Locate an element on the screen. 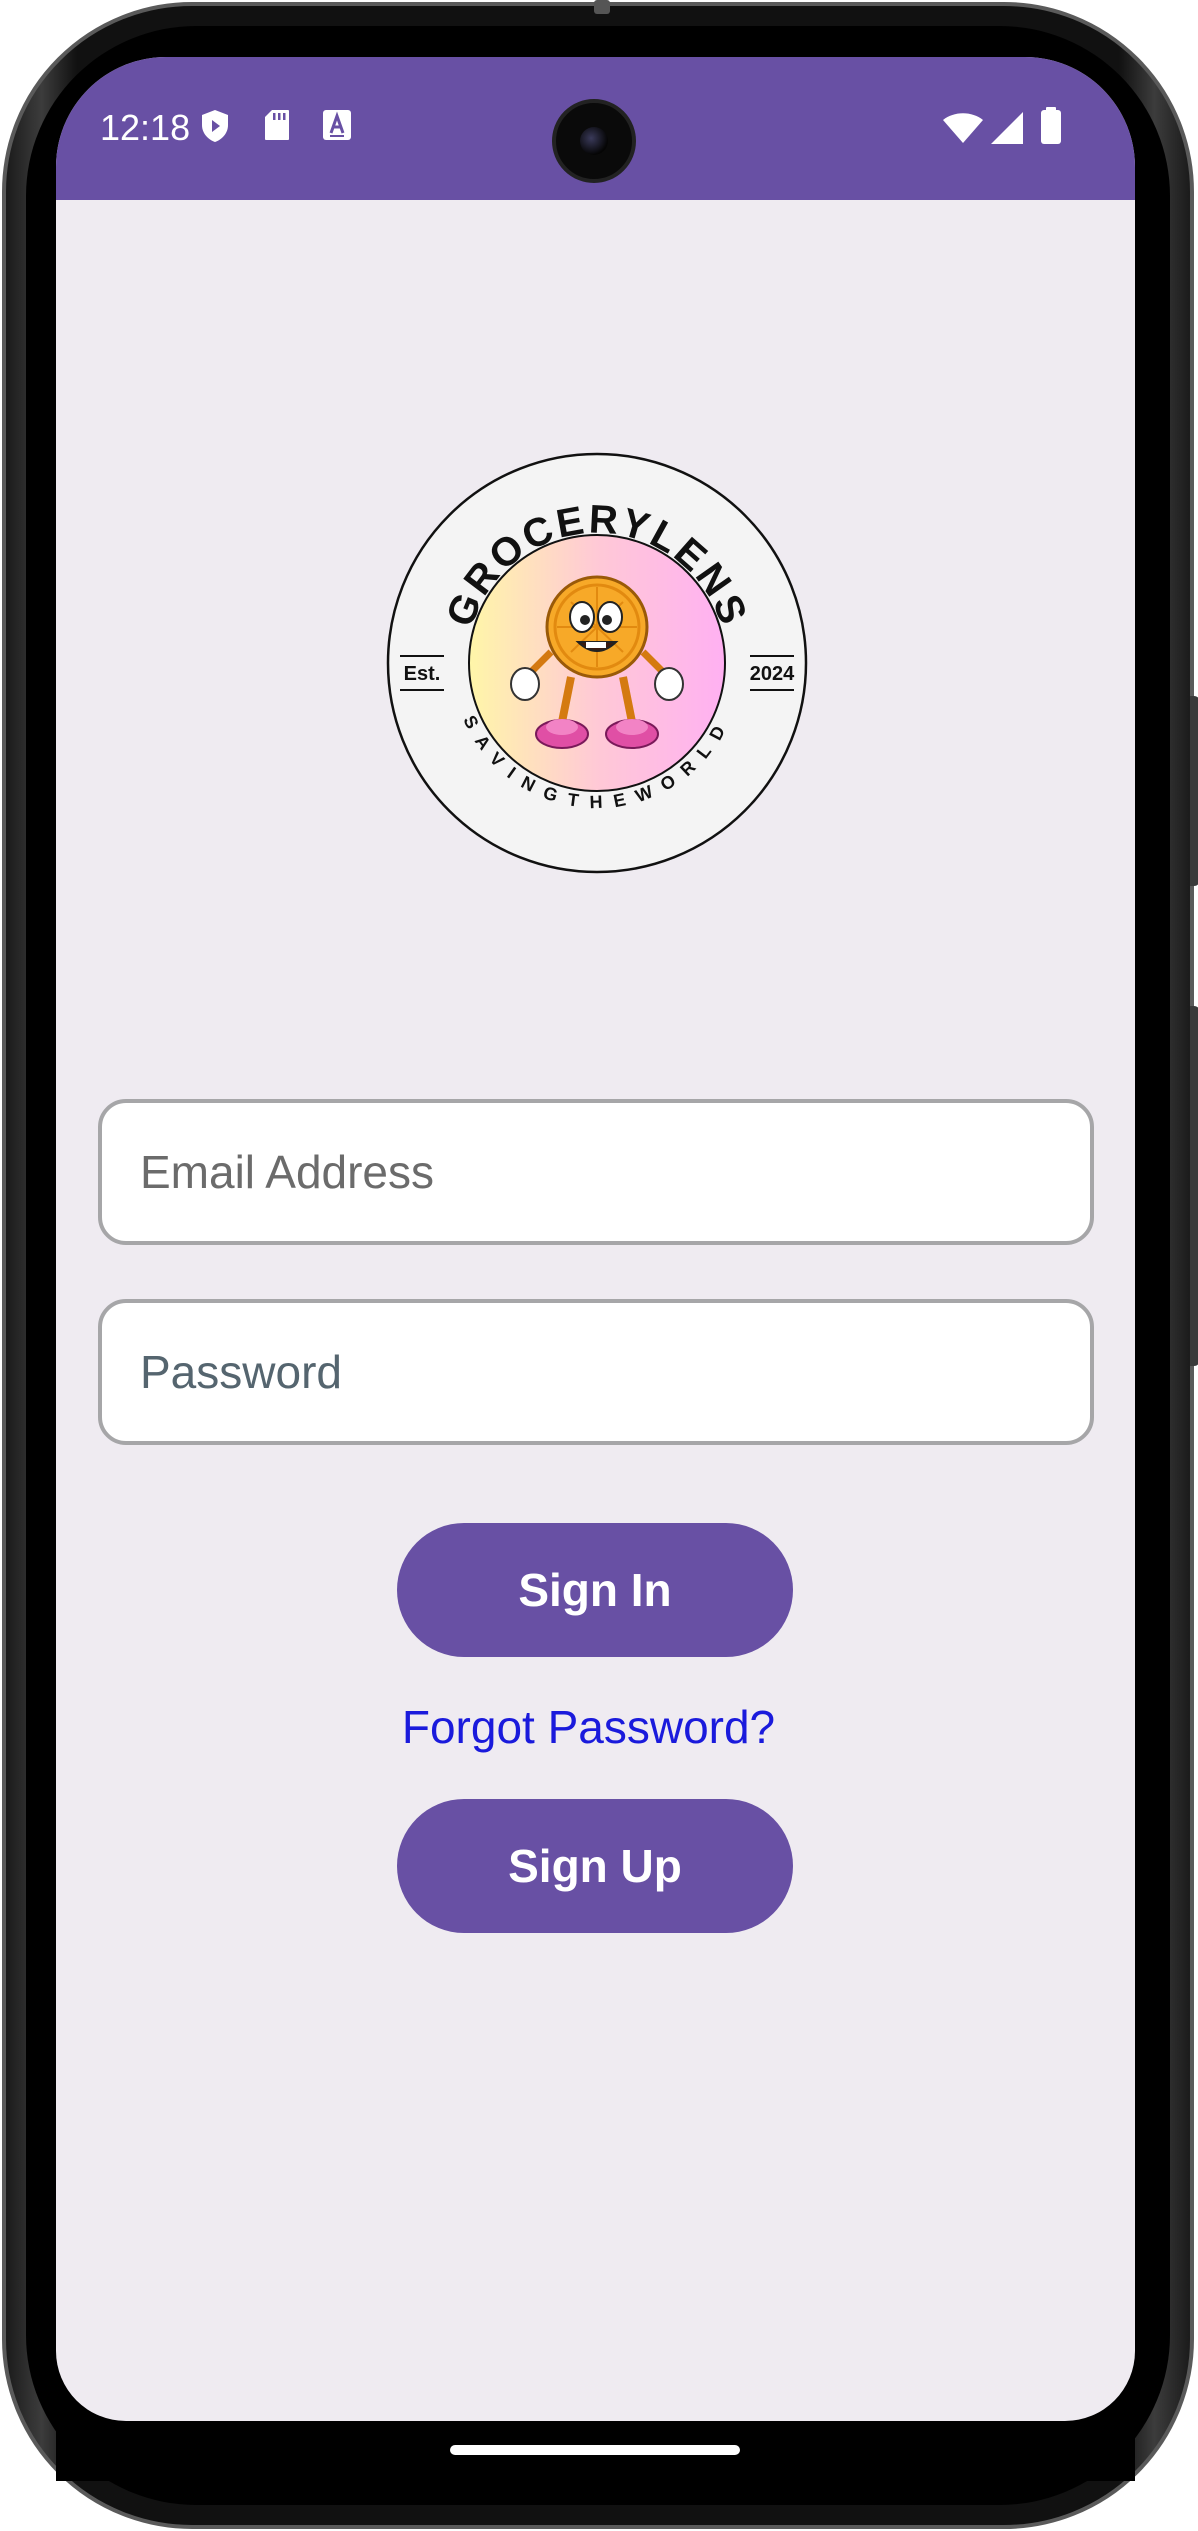 The image size is (1198, 2531). power-button is located at coordinates (1194, 791).